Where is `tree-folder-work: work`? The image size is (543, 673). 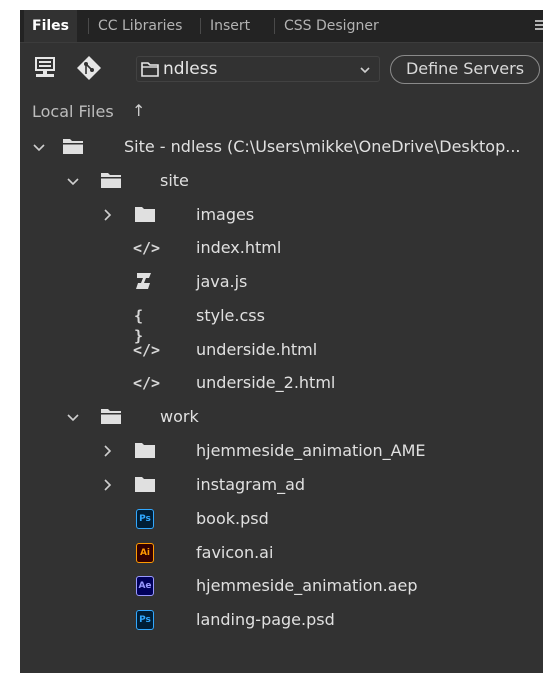 tree-folder-work: work is located at coordinates (281, 417).